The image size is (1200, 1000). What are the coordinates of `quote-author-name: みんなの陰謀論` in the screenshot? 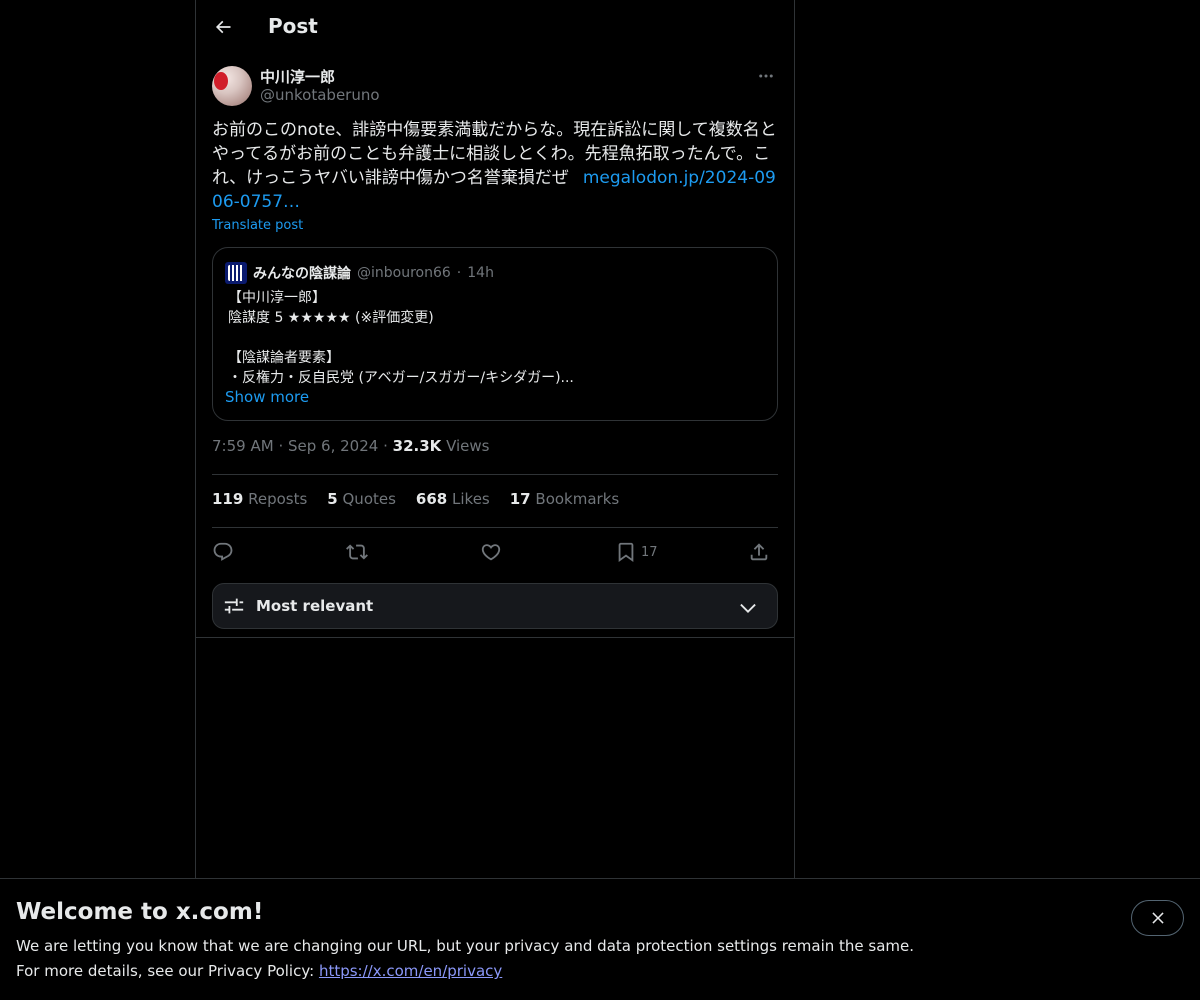 It's located at (302, 274).